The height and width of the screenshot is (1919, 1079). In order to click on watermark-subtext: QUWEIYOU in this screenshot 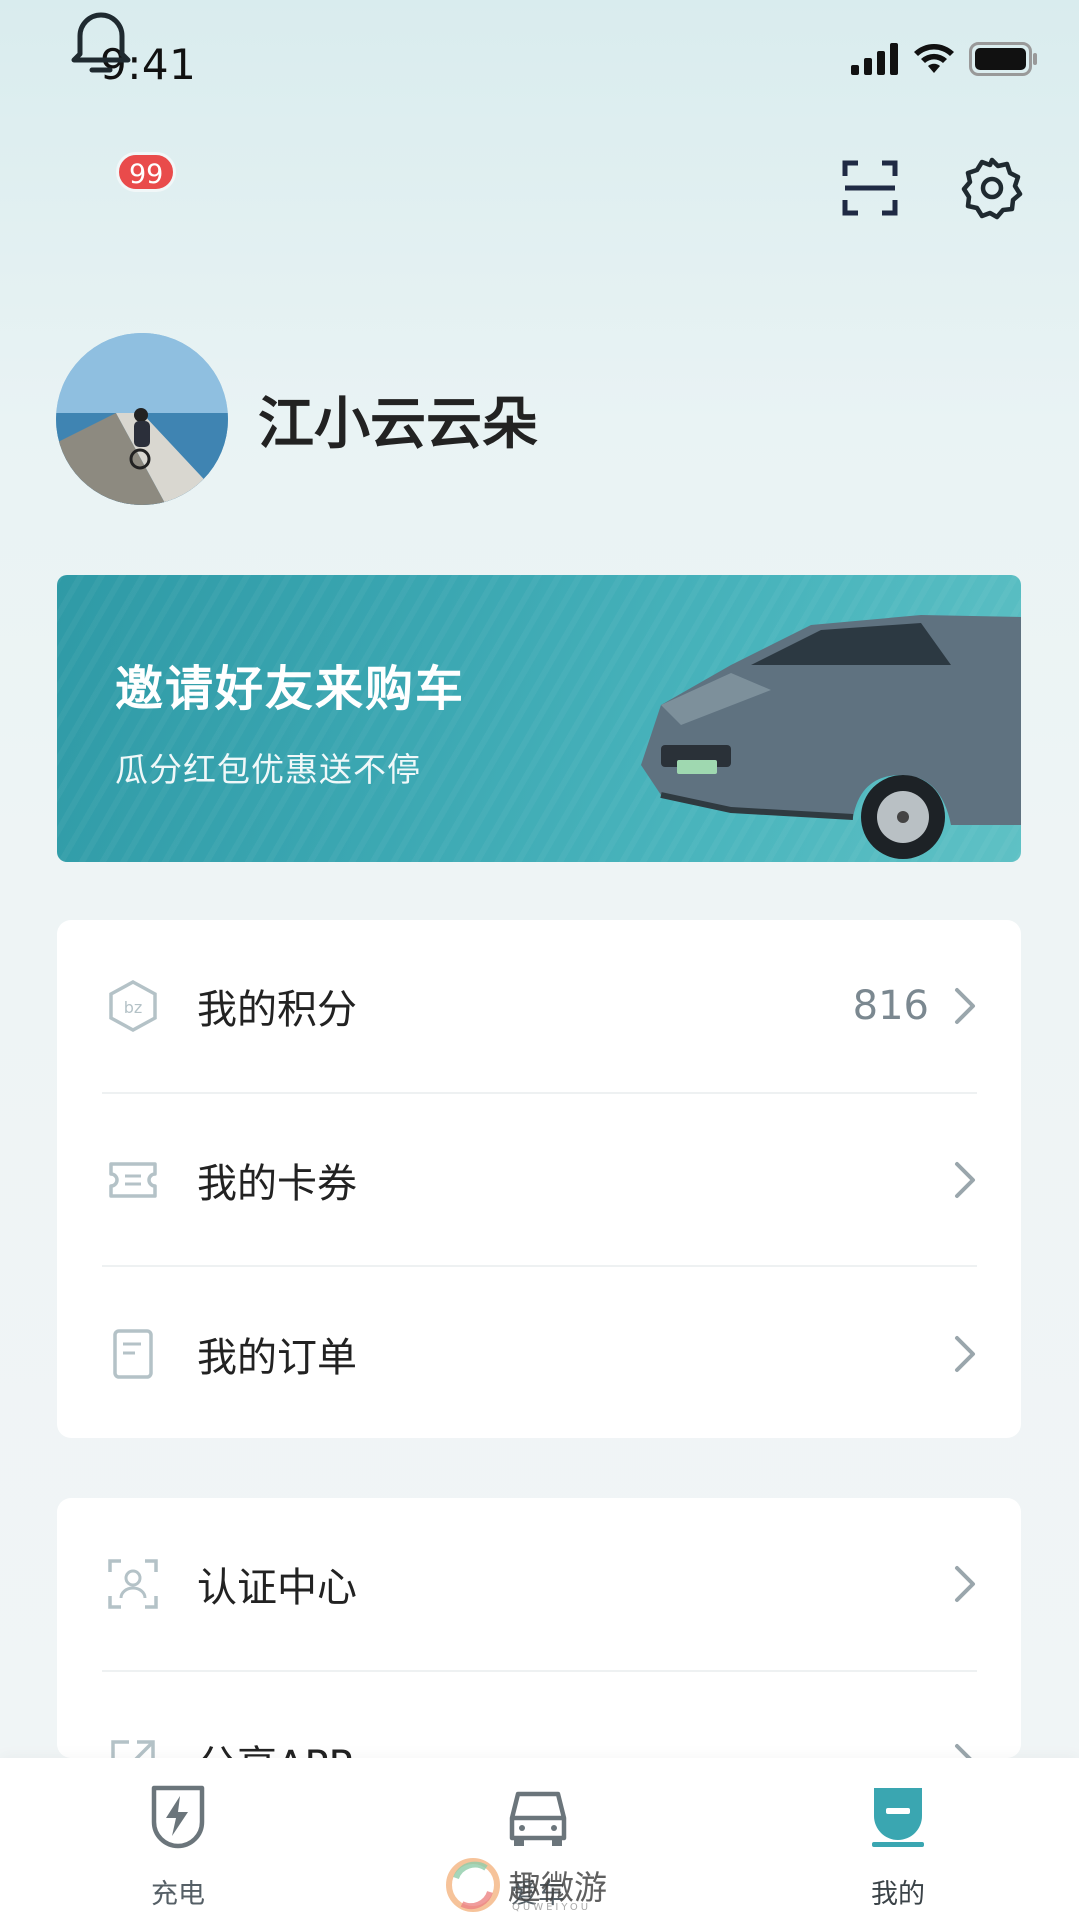, I will do `click(552, 1907)`.